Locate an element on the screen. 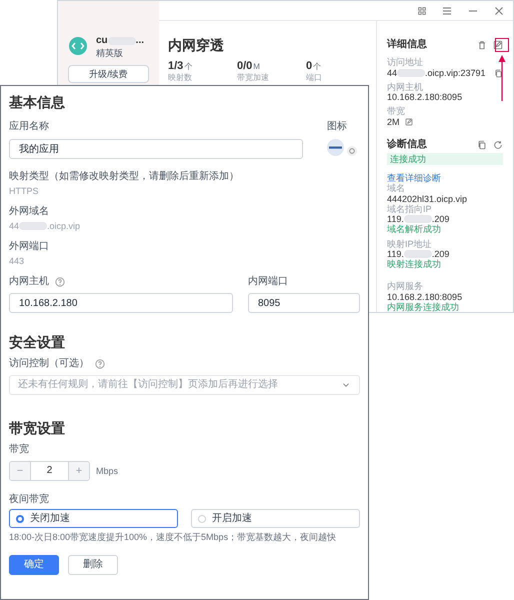 This screenshot has width=514, height=600. diagnosis-label: 域名指向IP is located at coordinates (409, 209).